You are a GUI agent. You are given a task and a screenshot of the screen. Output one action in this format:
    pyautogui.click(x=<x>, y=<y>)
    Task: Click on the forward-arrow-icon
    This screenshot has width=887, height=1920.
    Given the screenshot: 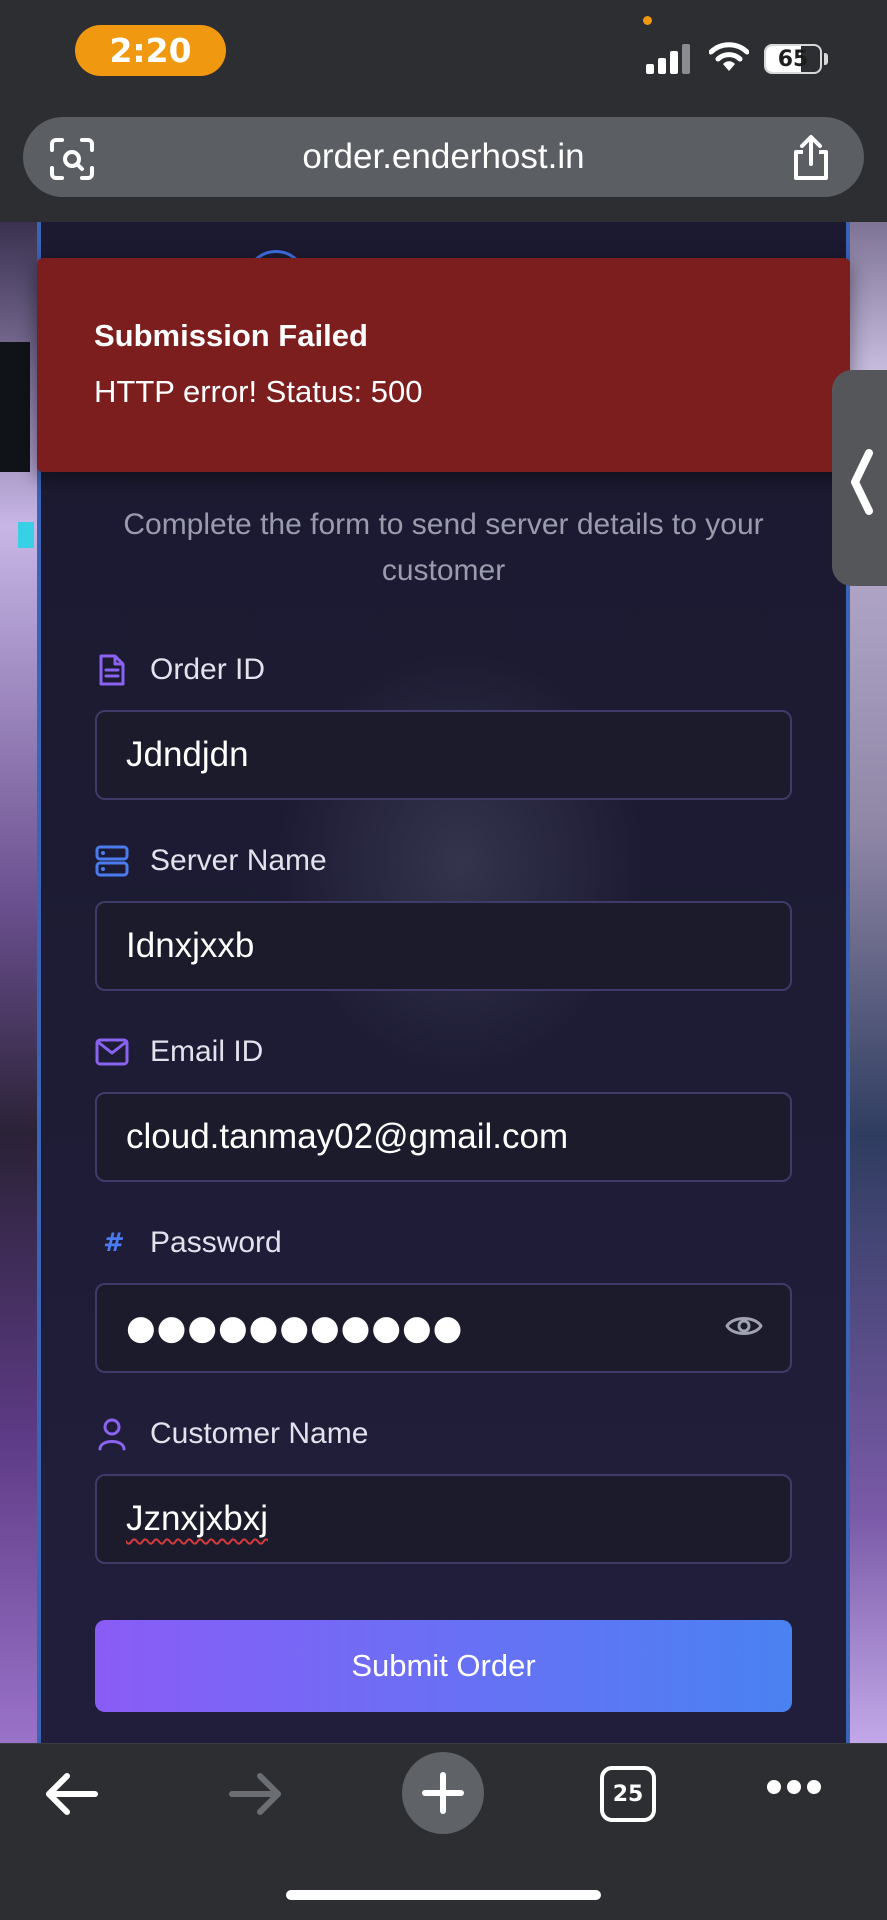 What is the action you would take?
    pyautogui.click(x=256, y=1794)
    